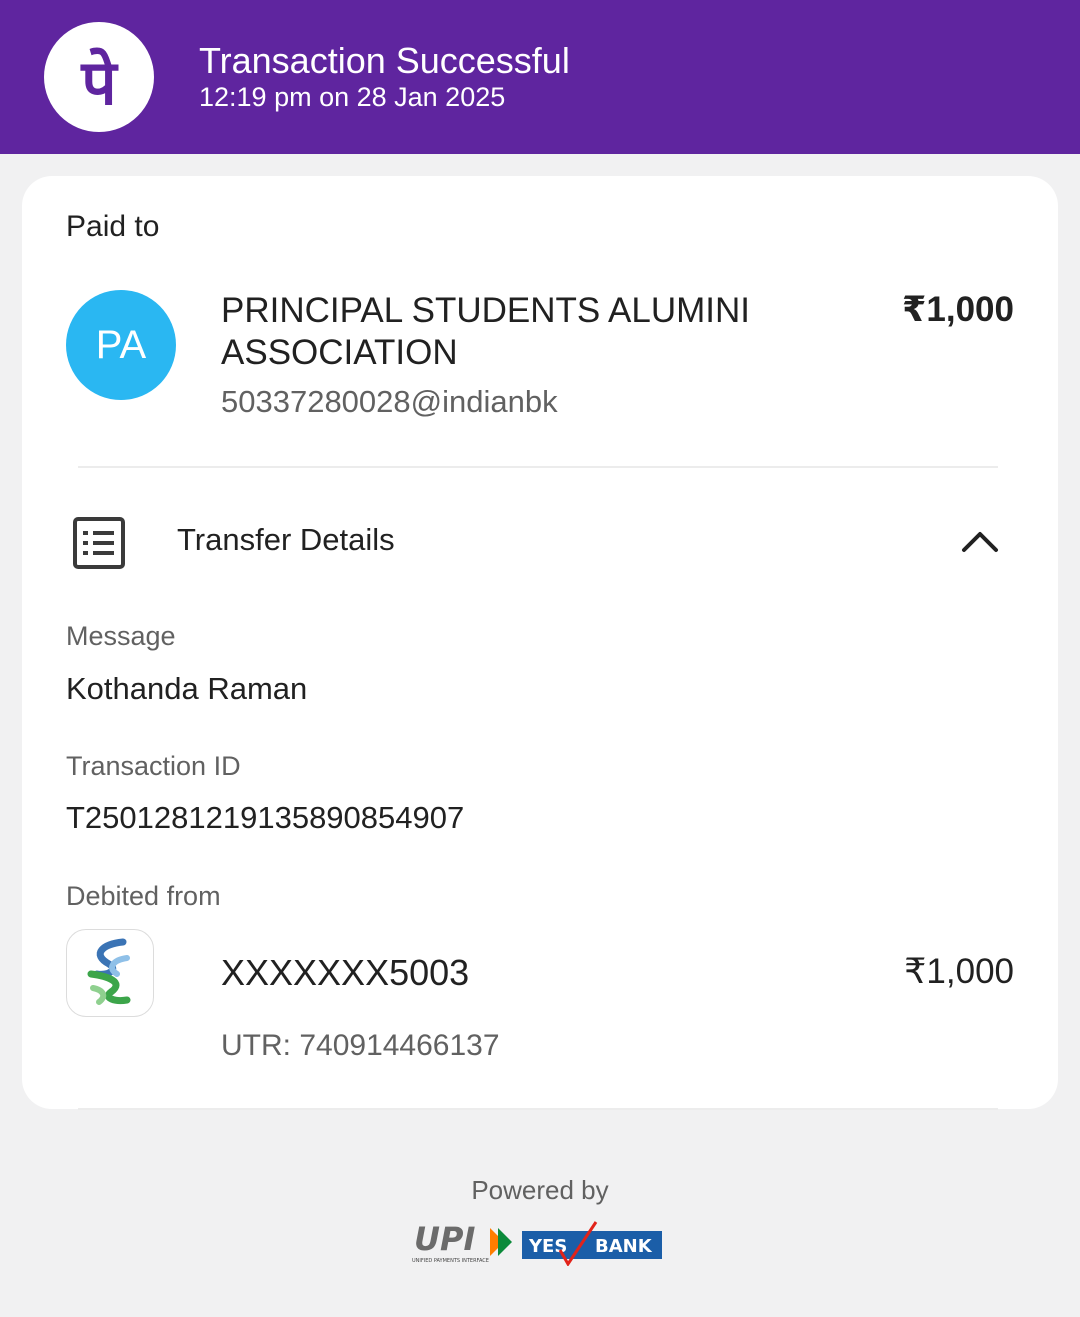  Describe the element at coordinates (187, 688) in the screenshot. I see `message-value: Kothanda Raman` at that location.